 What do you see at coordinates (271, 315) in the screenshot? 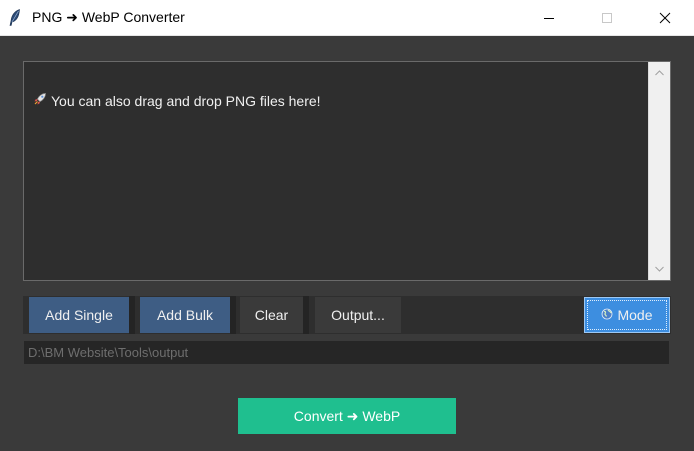
I see `clear-button: Clear` at bounding box center [271, 315].